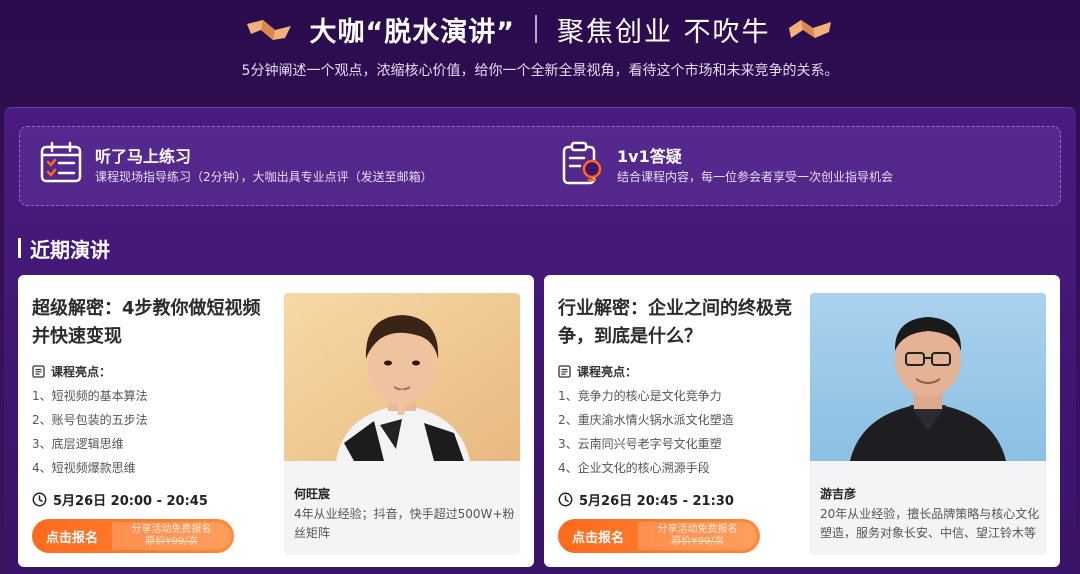 Image resolution: width=1080 pixels, height=574 pixels. I want to click on section-bar, so click(19, 248).